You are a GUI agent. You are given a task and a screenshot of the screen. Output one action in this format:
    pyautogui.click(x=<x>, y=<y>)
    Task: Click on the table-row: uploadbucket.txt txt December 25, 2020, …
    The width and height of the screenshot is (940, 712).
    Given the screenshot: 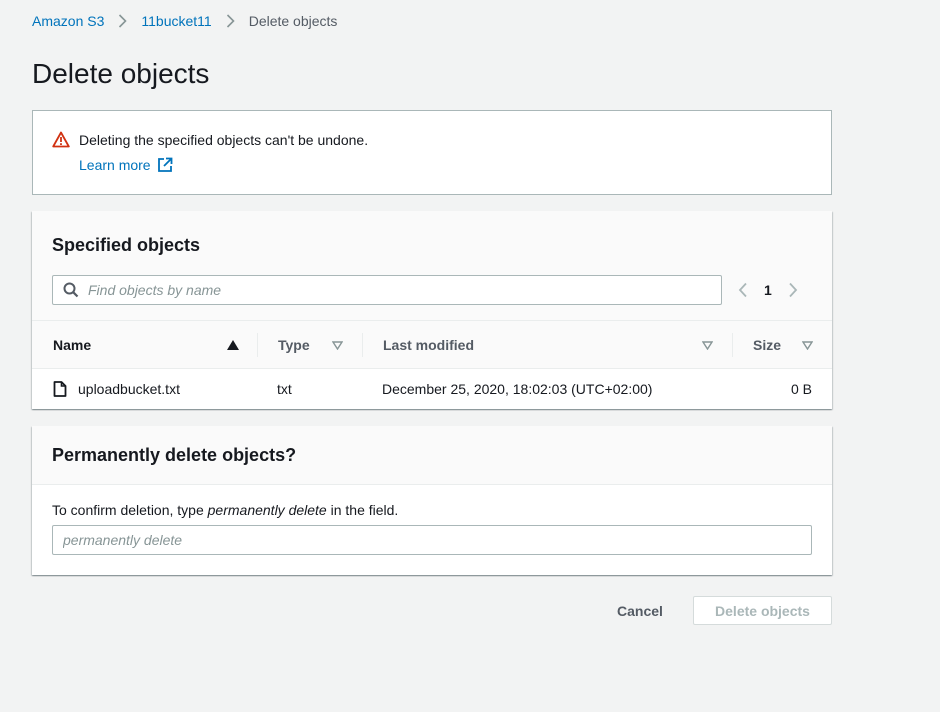 What is the action you would take?
    pyautogui.click(x=432, y=389)
    